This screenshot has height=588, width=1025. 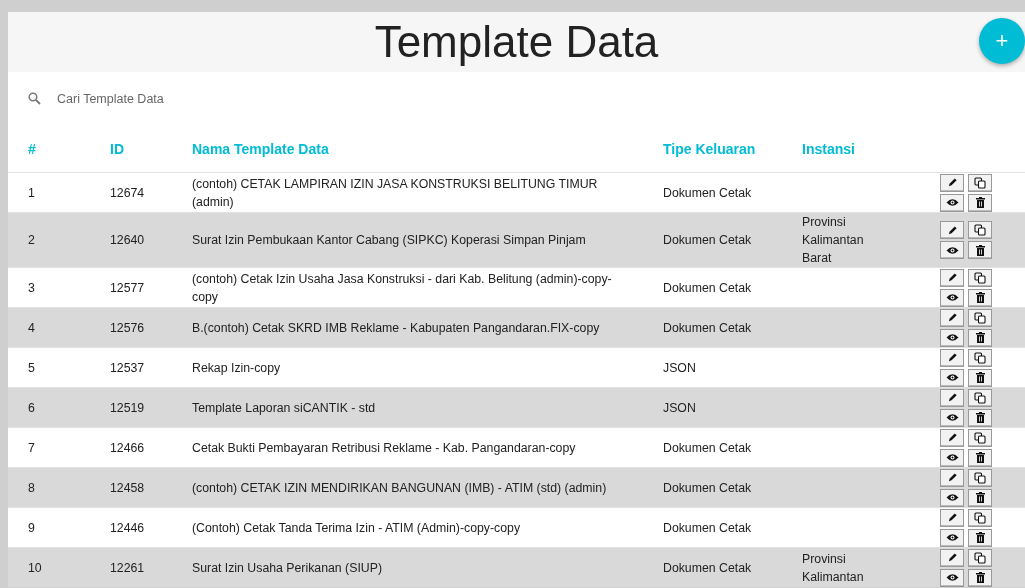 I want to click on table-cell-text: 12466, so click(x=128, y=448).